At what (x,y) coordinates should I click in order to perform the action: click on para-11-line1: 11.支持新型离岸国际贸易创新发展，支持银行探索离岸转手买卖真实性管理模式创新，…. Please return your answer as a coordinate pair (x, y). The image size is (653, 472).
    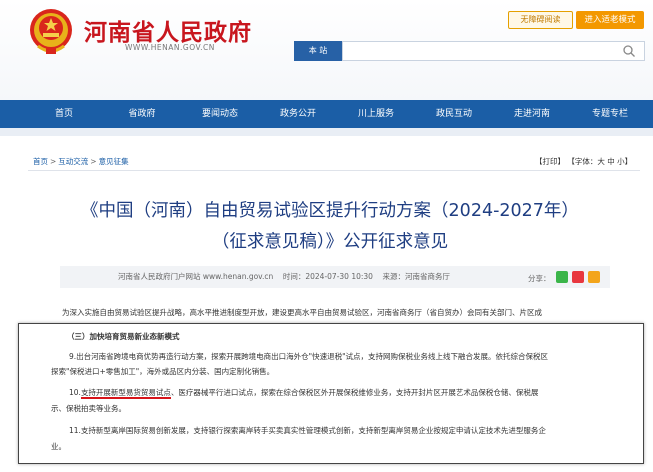
    Looking at the image, I should click on (307, 430).